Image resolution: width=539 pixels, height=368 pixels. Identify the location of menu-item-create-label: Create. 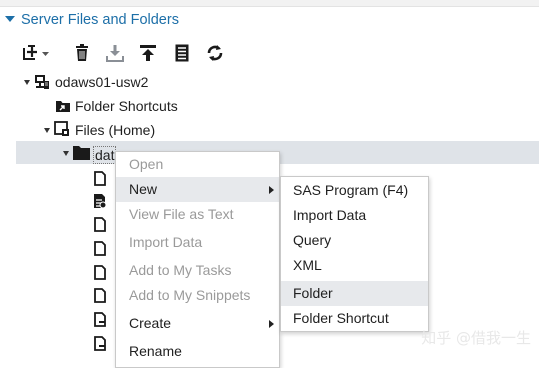
(150, 323).